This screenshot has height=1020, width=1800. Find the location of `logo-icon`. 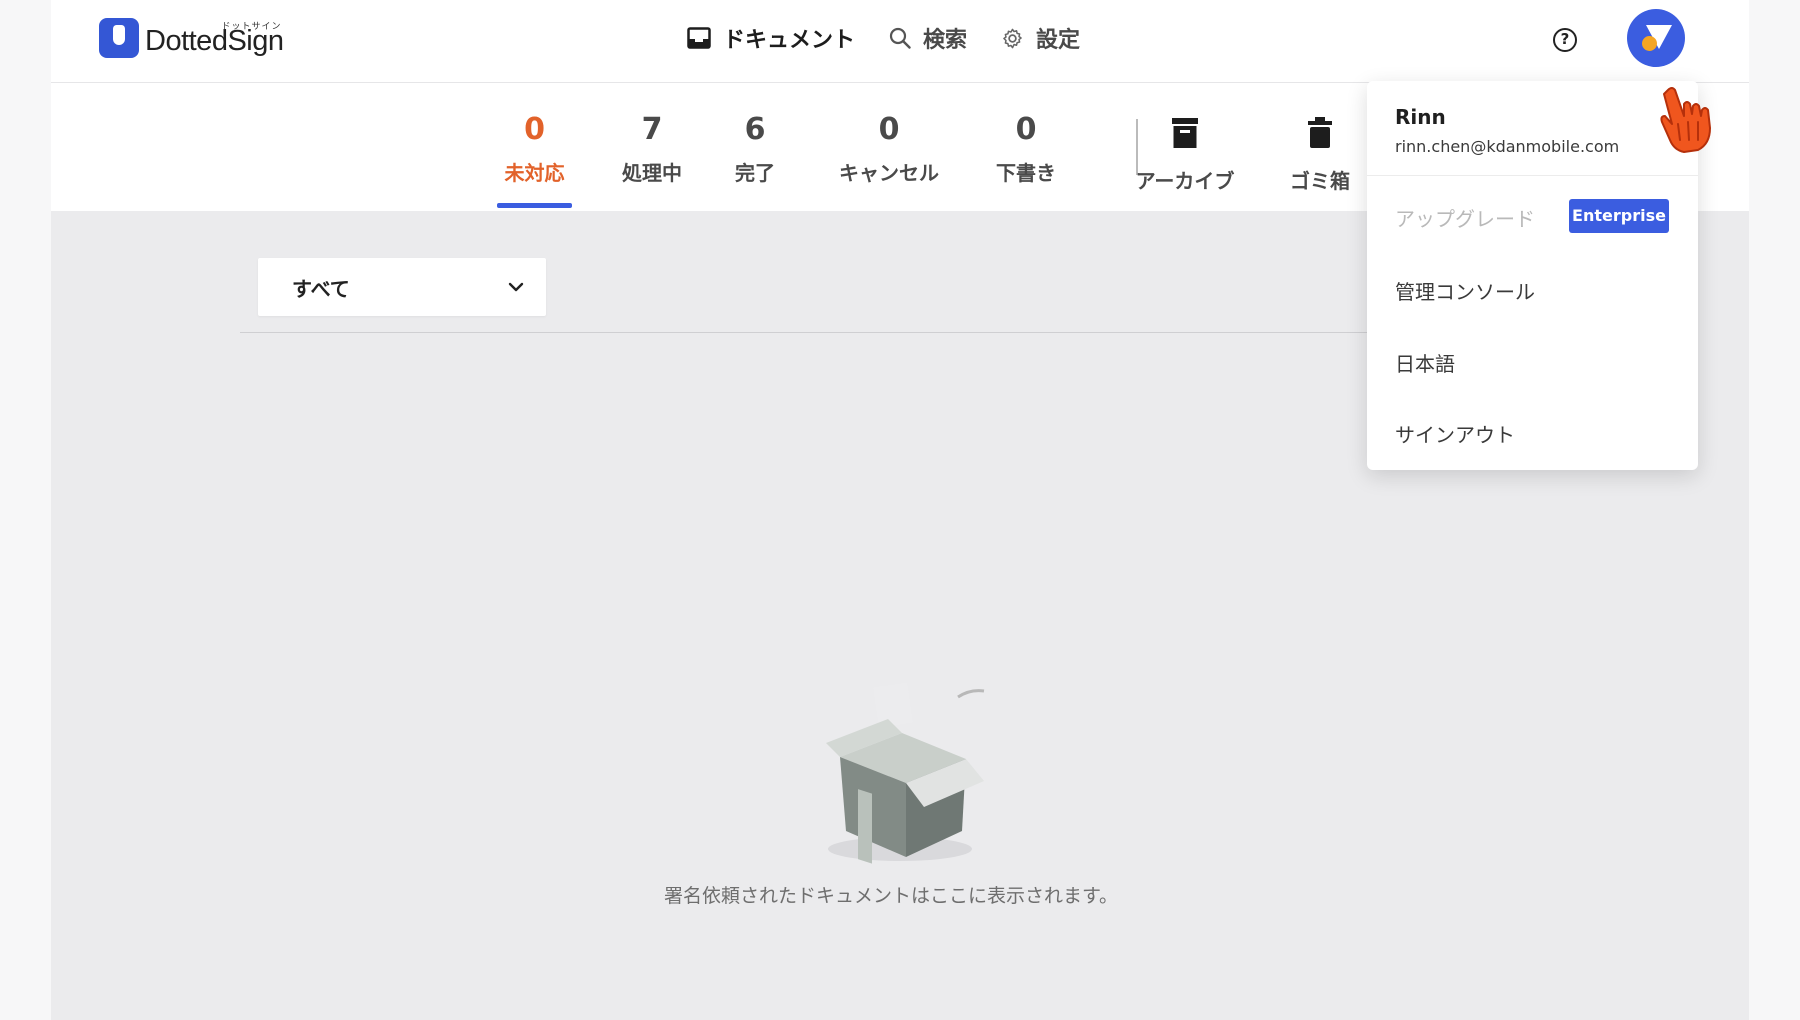

logo-icon is located at coordinates (119, 38).